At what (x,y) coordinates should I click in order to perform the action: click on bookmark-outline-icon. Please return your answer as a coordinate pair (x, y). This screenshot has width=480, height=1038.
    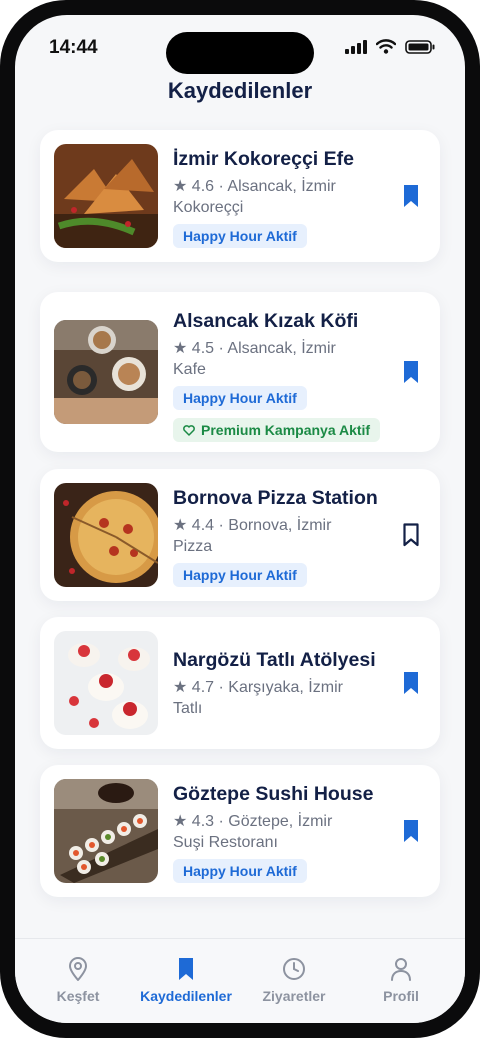
    Looking at the image, I should click on (411, 535).